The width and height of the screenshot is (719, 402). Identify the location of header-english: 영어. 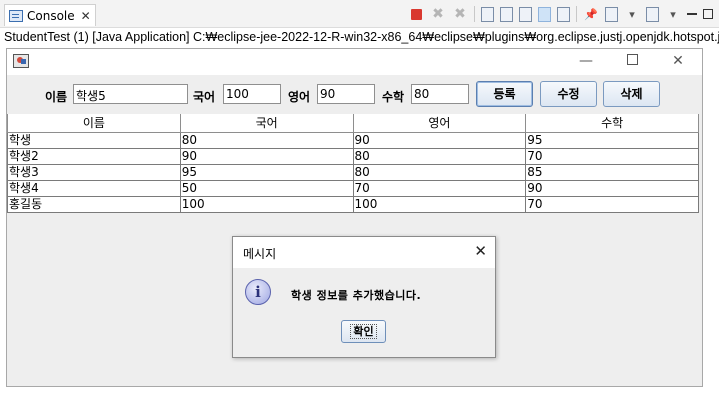
(439, 123).